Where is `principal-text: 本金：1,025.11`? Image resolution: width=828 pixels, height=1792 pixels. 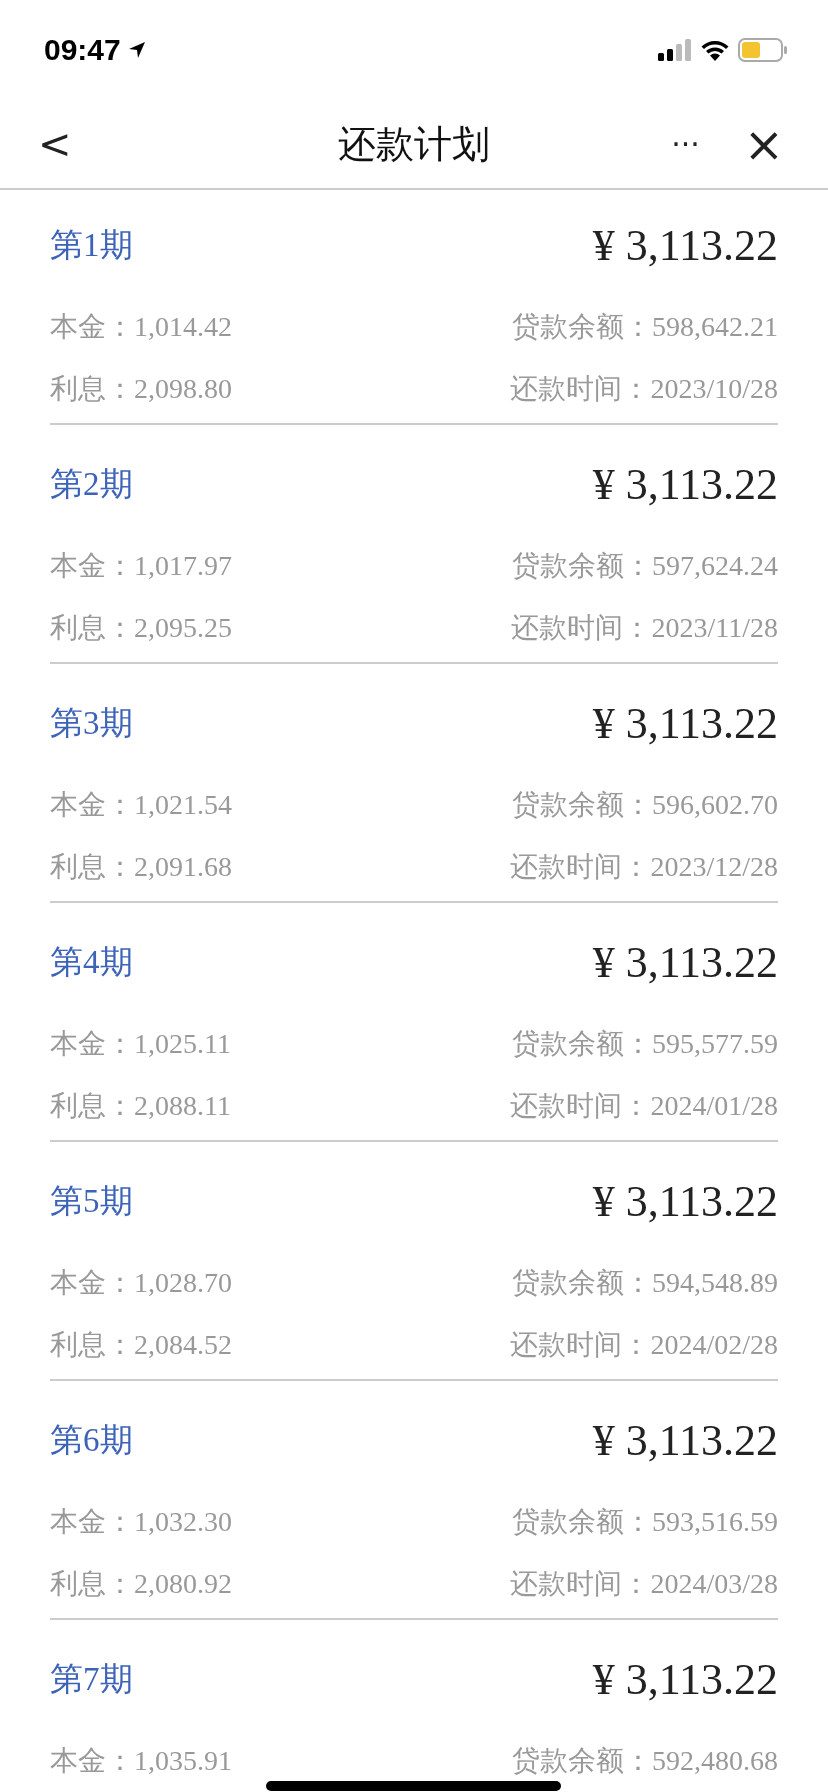 principal-text: 本金：1,025.11 is located at coordinates (140, 1044).